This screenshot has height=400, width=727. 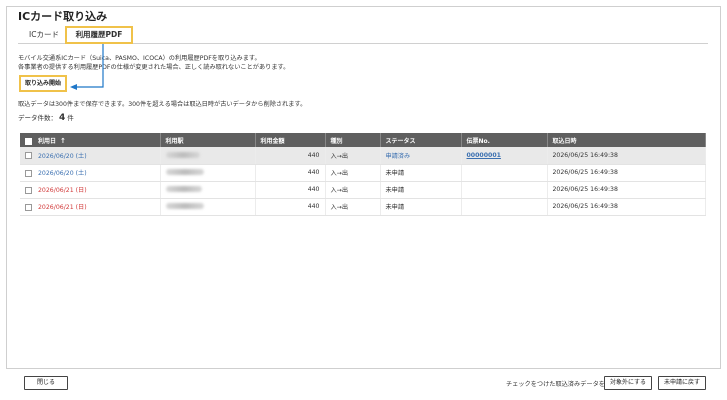 I want to click on header-usage-date: 利用日 ↑, so click(x=90, y=140).